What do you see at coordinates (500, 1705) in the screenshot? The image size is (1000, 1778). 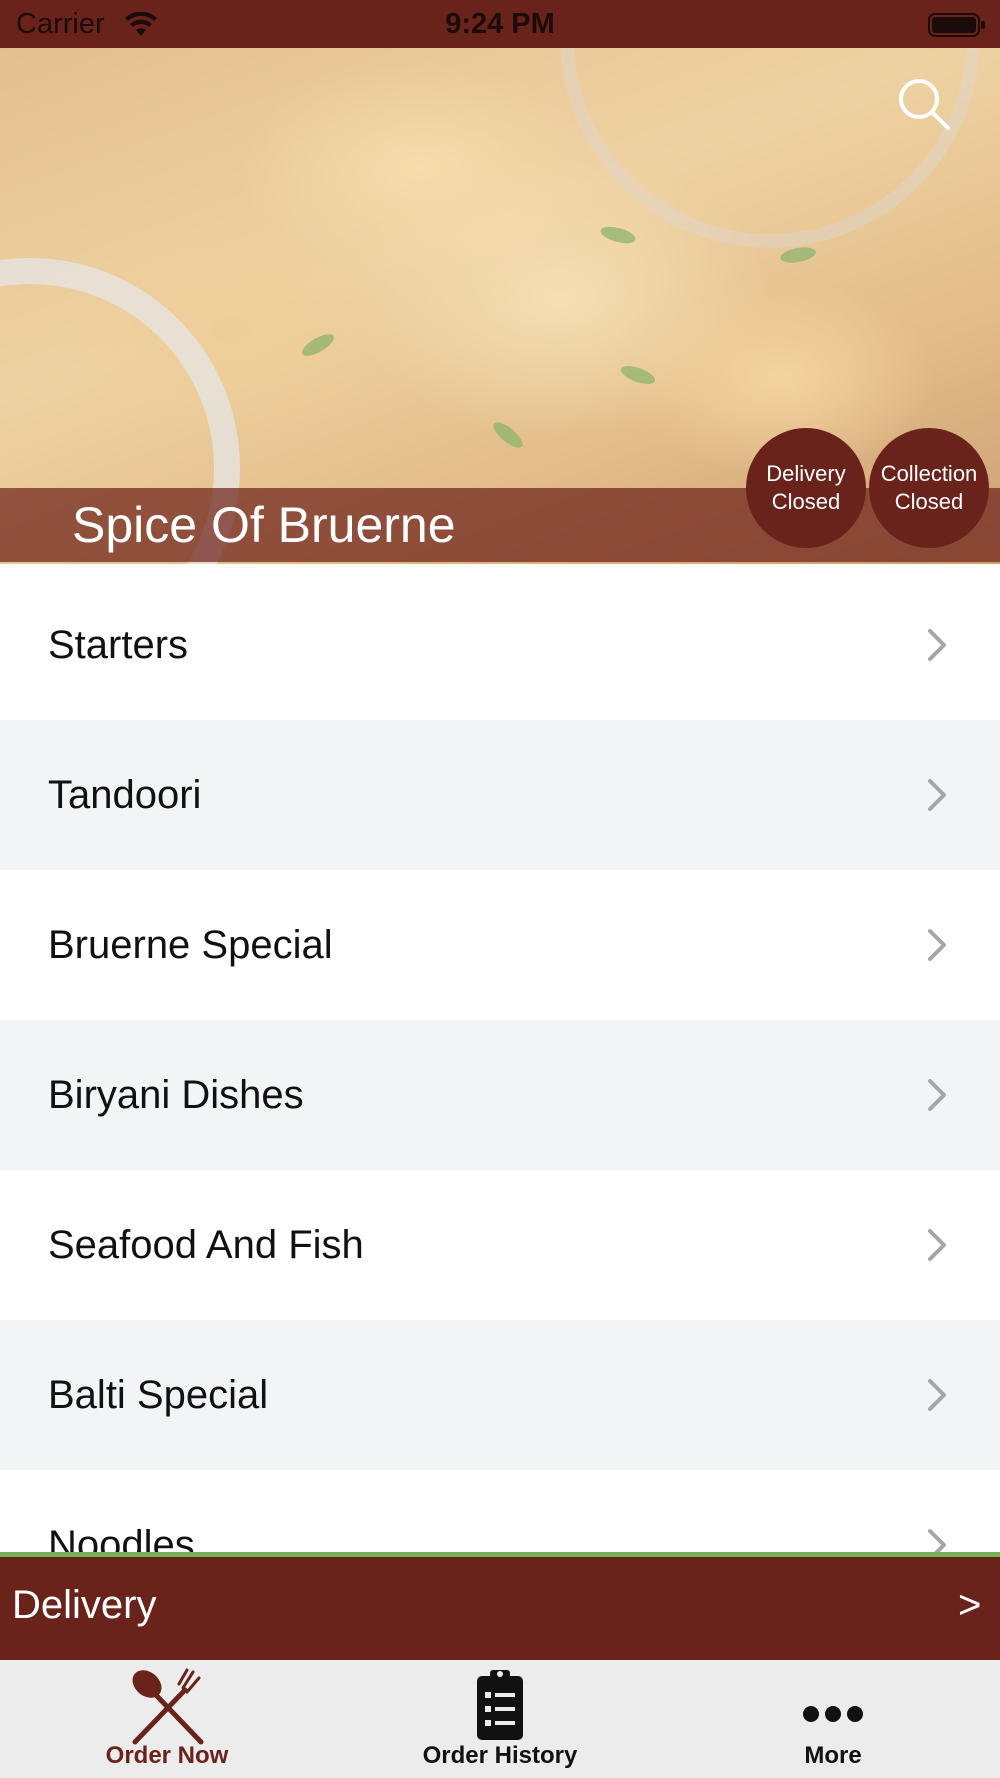 I see `clipboard-list-icon` at bounding box center [500, 1705].